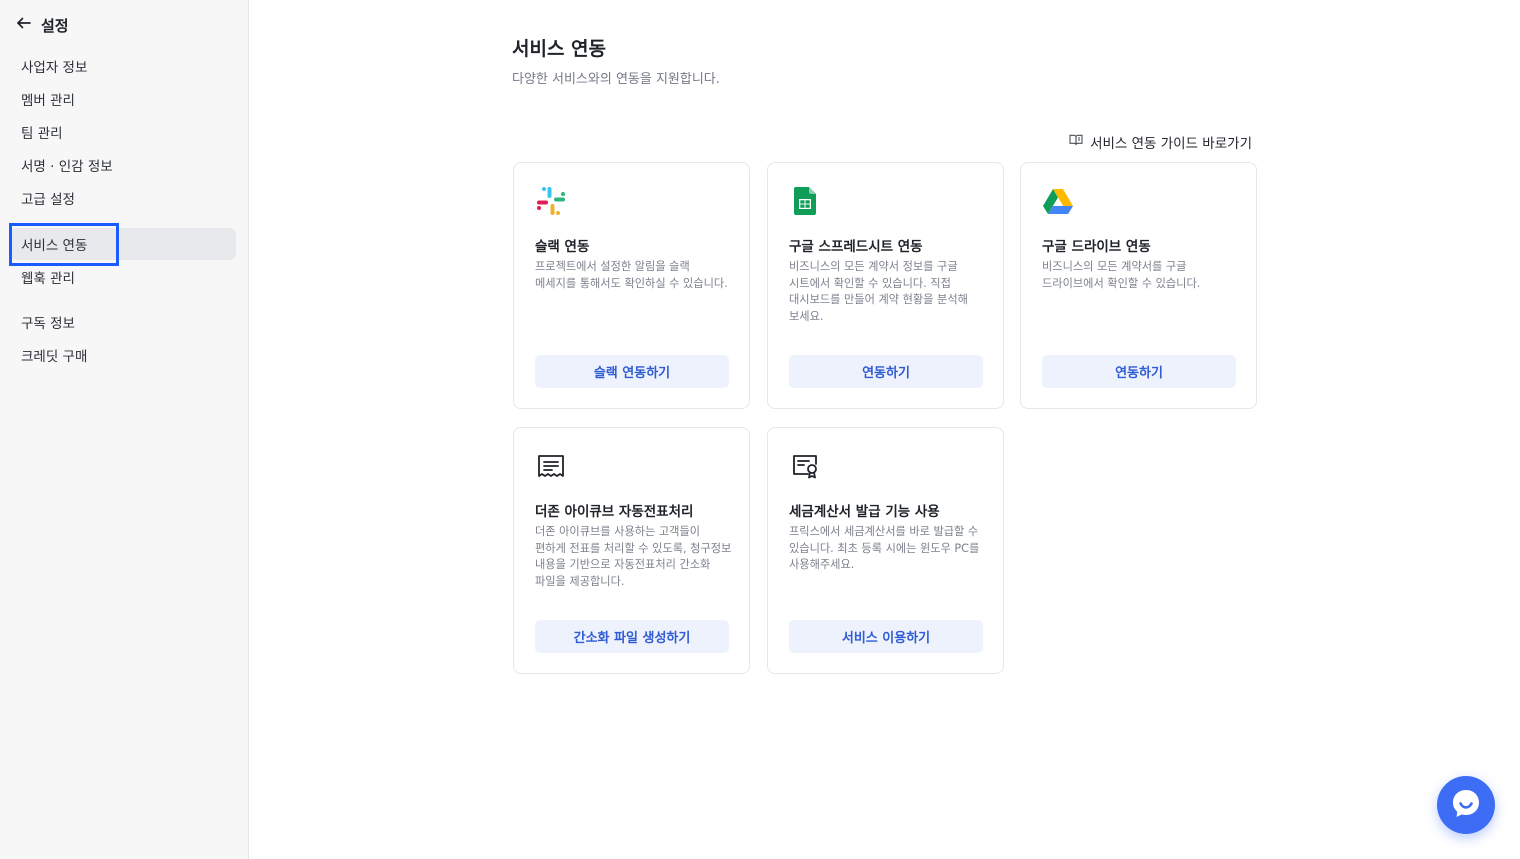  What do you see at coordinates (123, 165) in the screenshot?
I see `sidebar-item-signature-seal: 서명 · 인감 정보` at bounding box center [123, 165].